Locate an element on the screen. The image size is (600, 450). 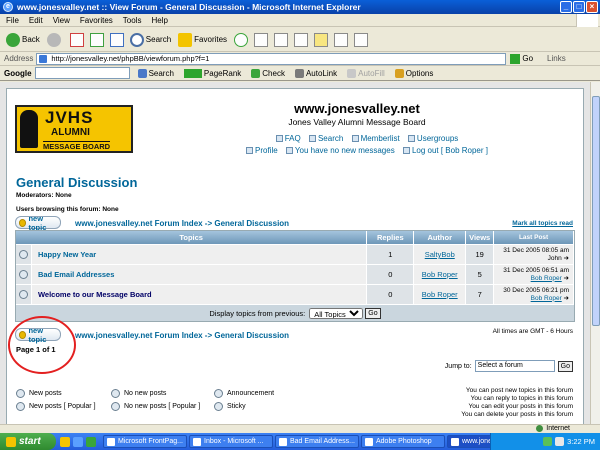
task-photoshop: Adobe Photoshop is located at coordinates (403, 441).